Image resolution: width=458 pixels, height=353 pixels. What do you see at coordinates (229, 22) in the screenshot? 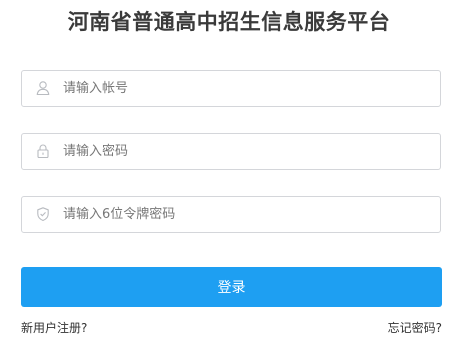
I see `page-title: 河南省普通高中招生信息服务平台` at bounding box center [229, 22].